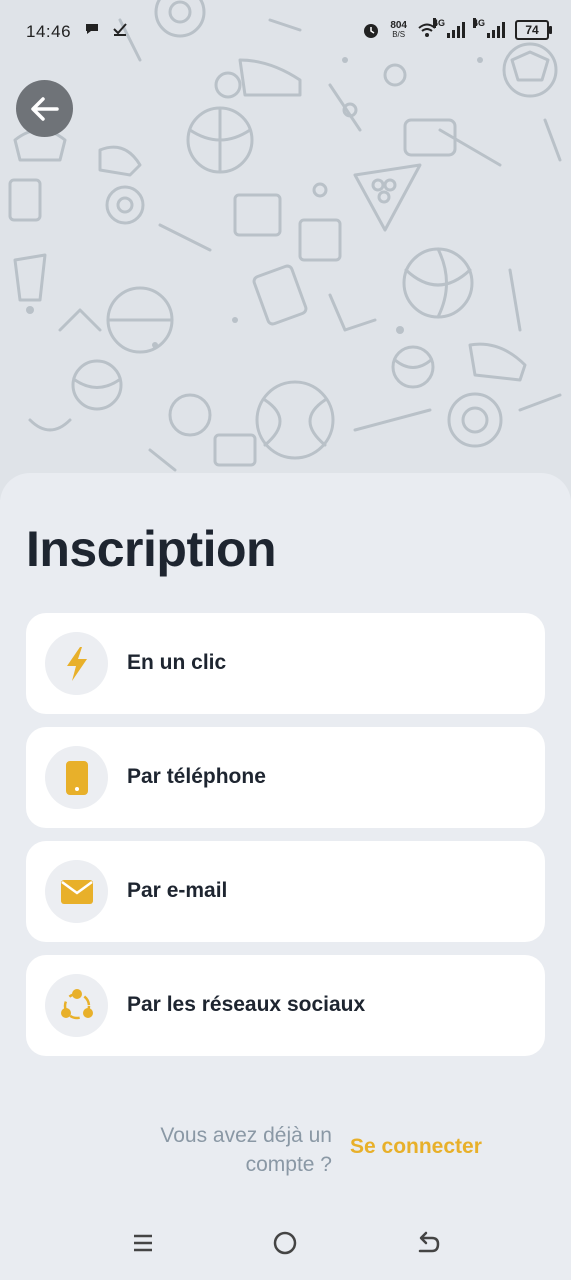 The image size is (571, 1280). What do you see at coordinates (151, 549) in the screenshot?
I see `page-title: Inscription` at bounding box center [151, 549].